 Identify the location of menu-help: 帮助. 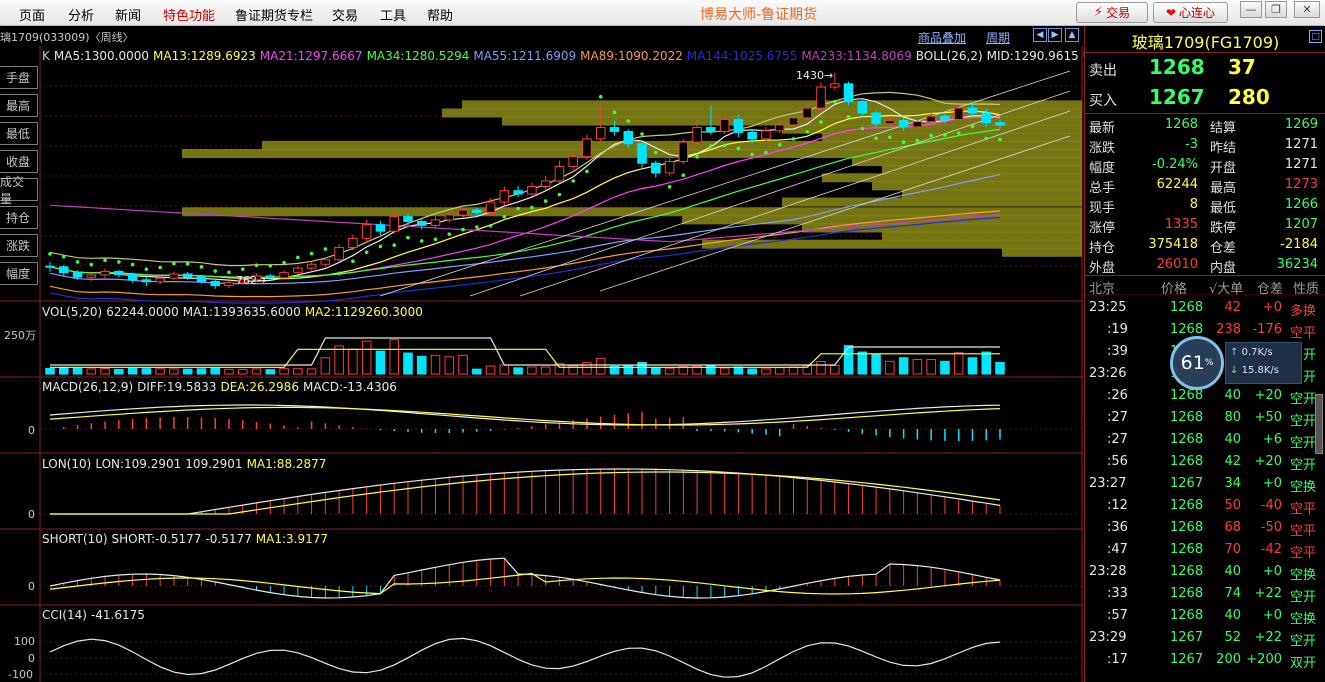
(440, 14).